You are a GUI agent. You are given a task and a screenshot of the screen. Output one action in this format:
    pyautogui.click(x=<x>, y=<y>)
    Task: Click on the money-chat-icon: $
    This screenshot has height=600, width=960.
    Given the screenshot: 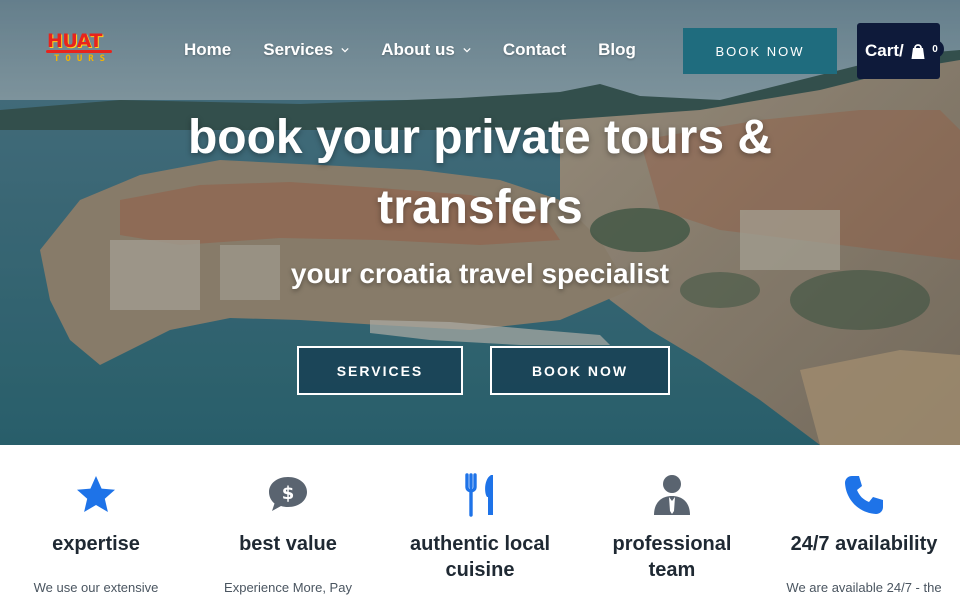 What is the action you would take?
    pyautogui.click(x=288, y=494)
    